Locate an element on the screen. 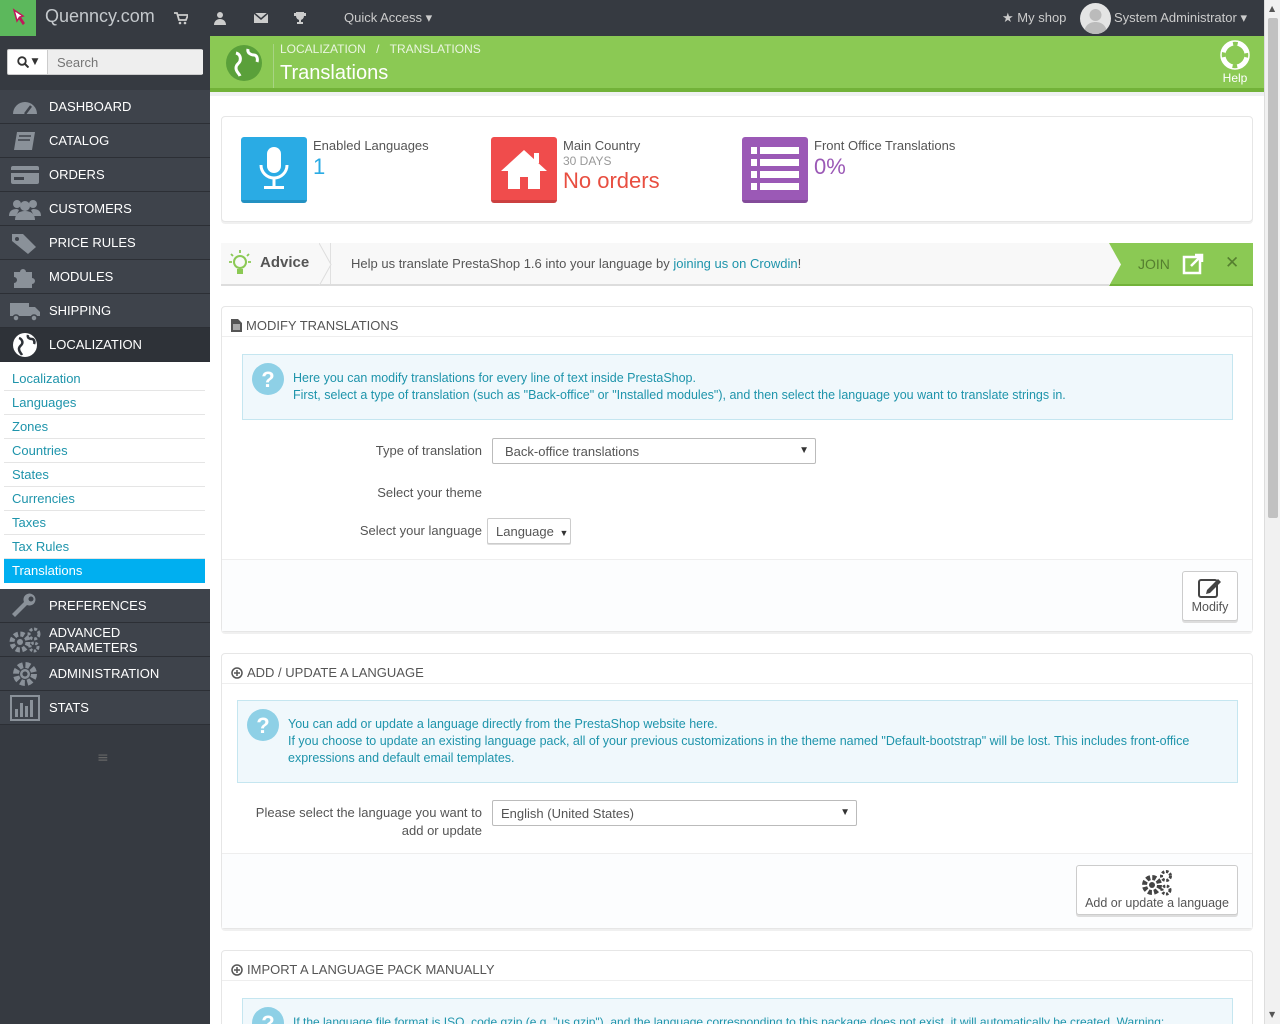 The image size is (1280, 1024). menu-item-dashboard: DASHBOARD is located at coordinates (105, 107).